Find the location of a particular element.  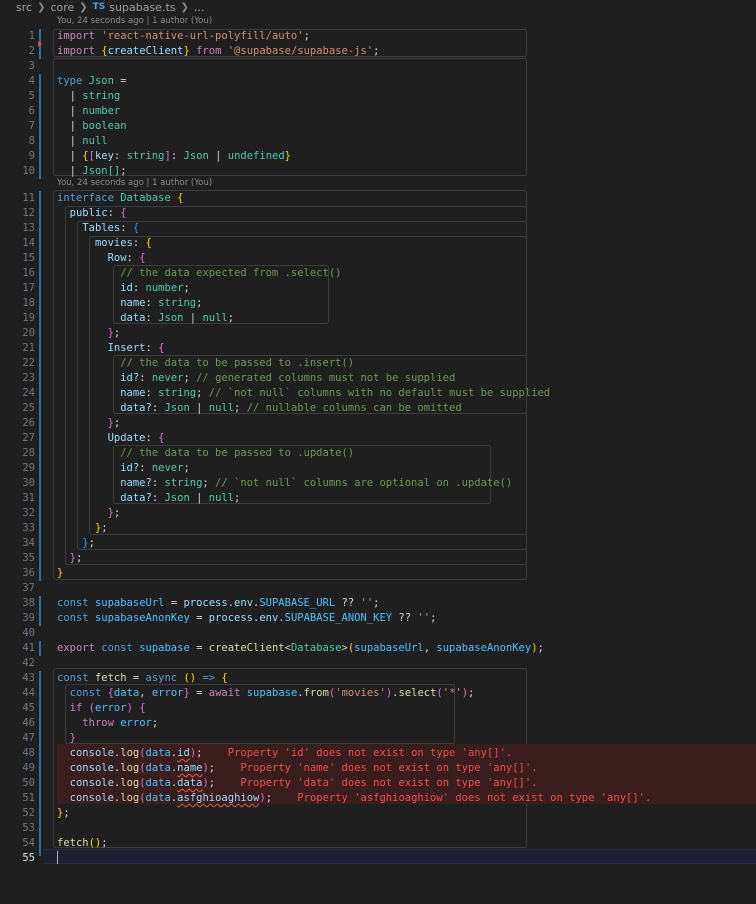

line-number: 45 is located at coordinates (17, 708).